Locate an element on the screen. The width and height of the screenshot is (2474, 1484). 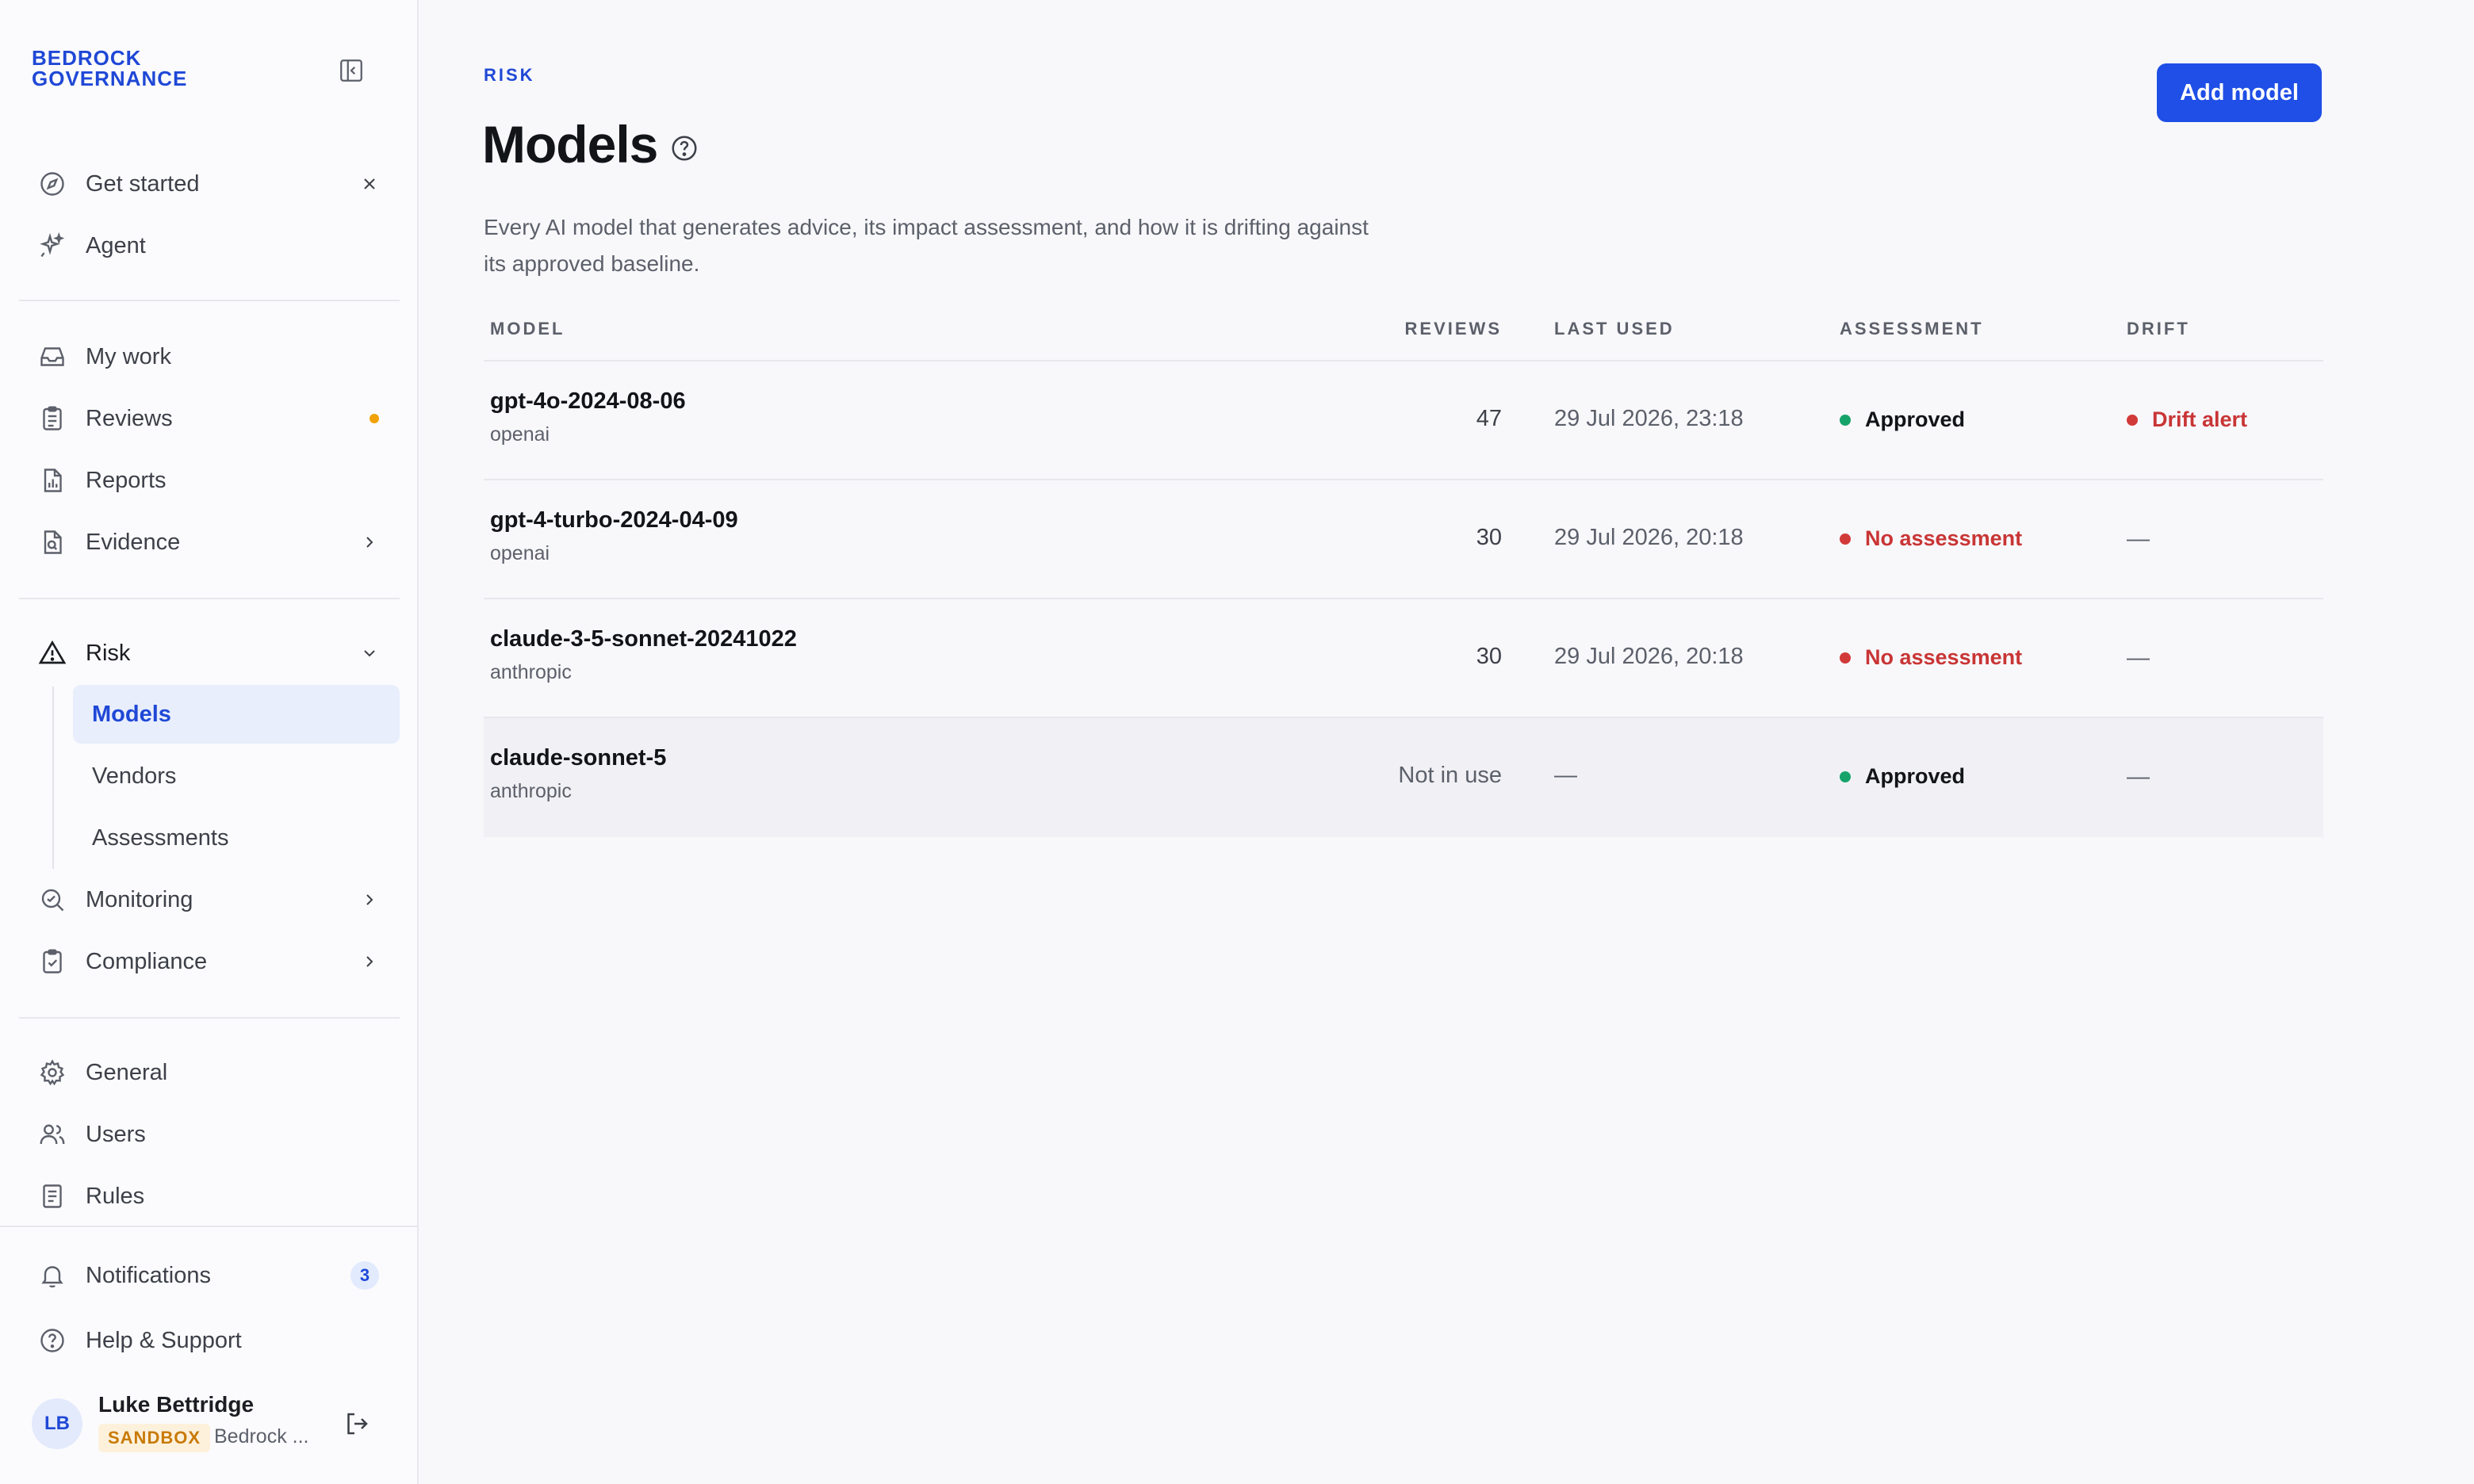
sidebar-item-label: Compliance is located at coordinates (147, 961).